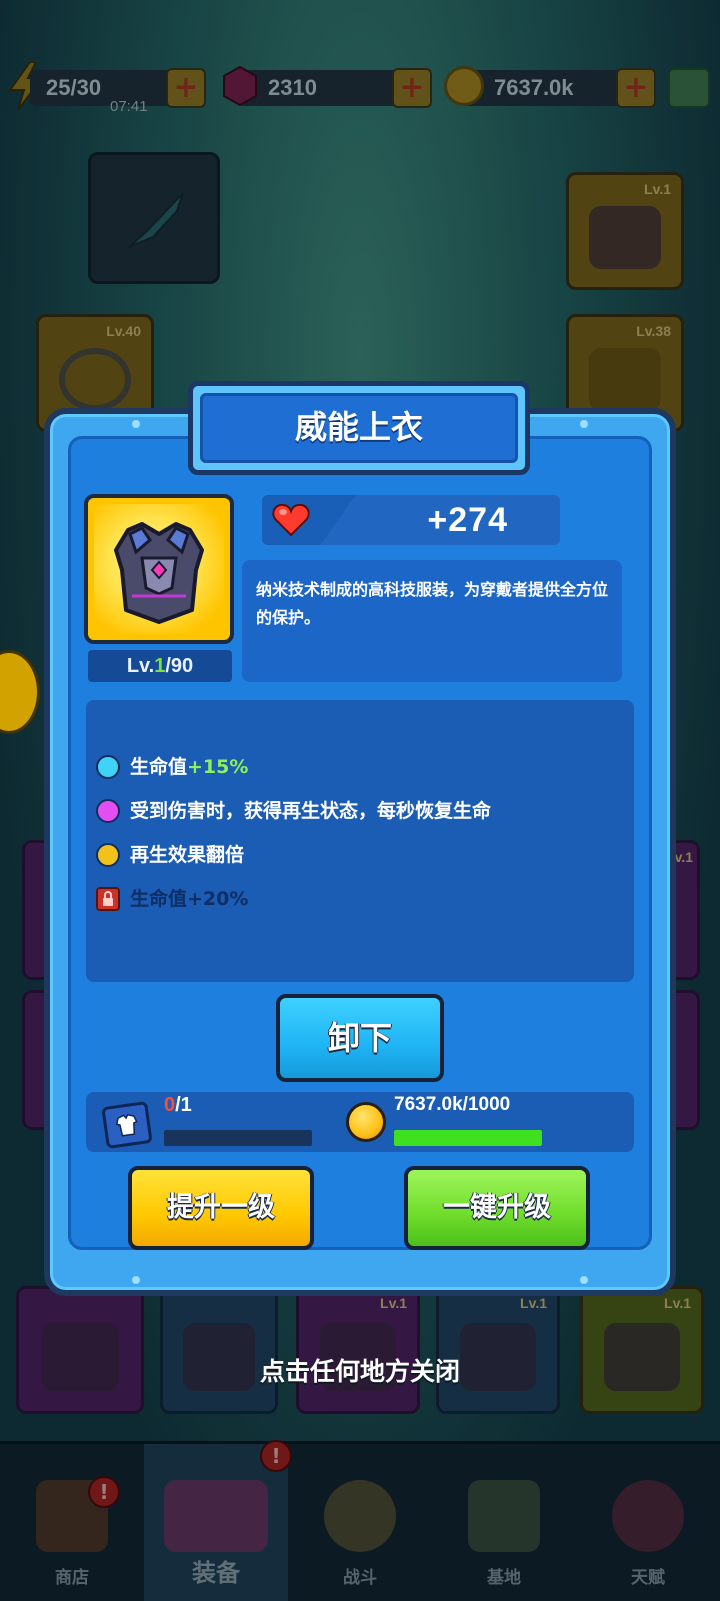 The height and width of the screenshot is (1601, 720). What do you see at coordinates (140, 666) in the screenshot?
I see `level-prefix: Lv.` at bounding box center [140, 666].